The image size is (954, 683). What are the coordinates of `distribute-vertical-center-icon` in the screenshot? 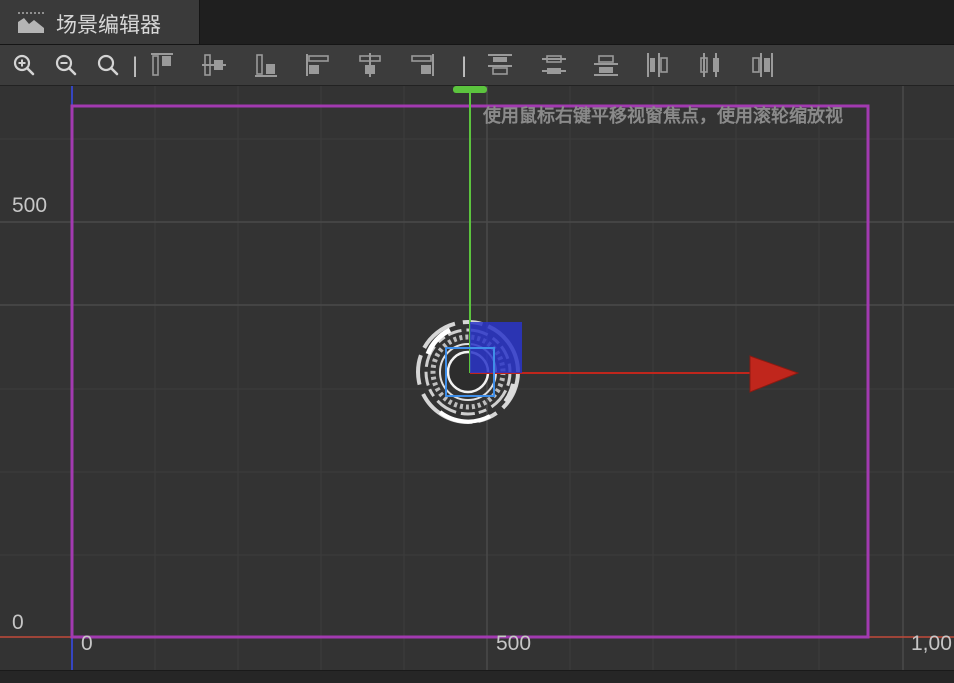 It's located at (554, 64).